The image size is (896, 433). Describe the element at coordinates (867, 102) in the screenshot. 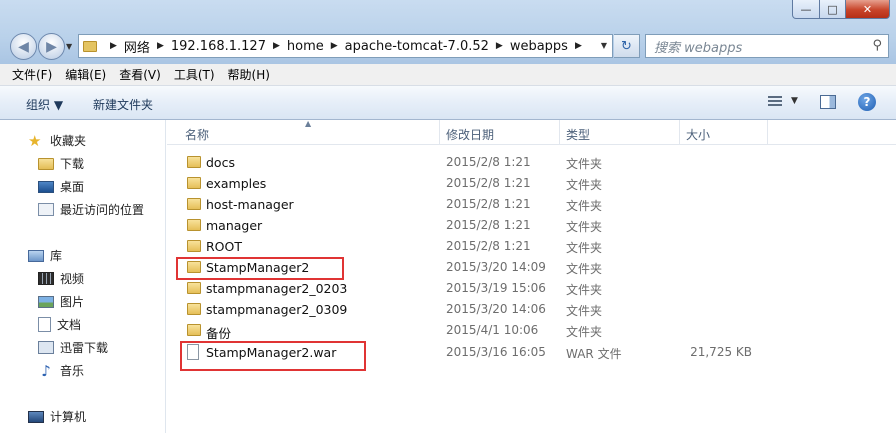

I see `help-icon: ?` at that location.